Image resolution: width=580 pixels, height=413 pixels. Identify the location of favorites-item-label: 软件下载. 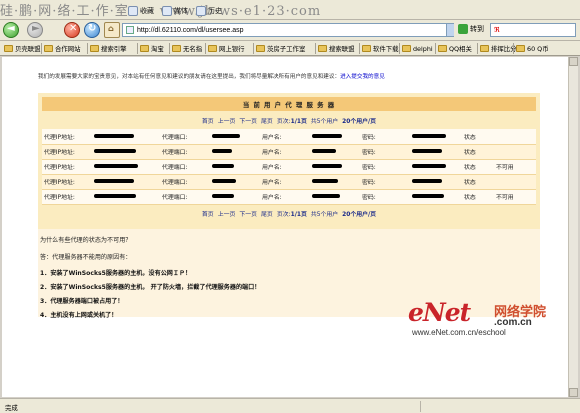
(386, 49).